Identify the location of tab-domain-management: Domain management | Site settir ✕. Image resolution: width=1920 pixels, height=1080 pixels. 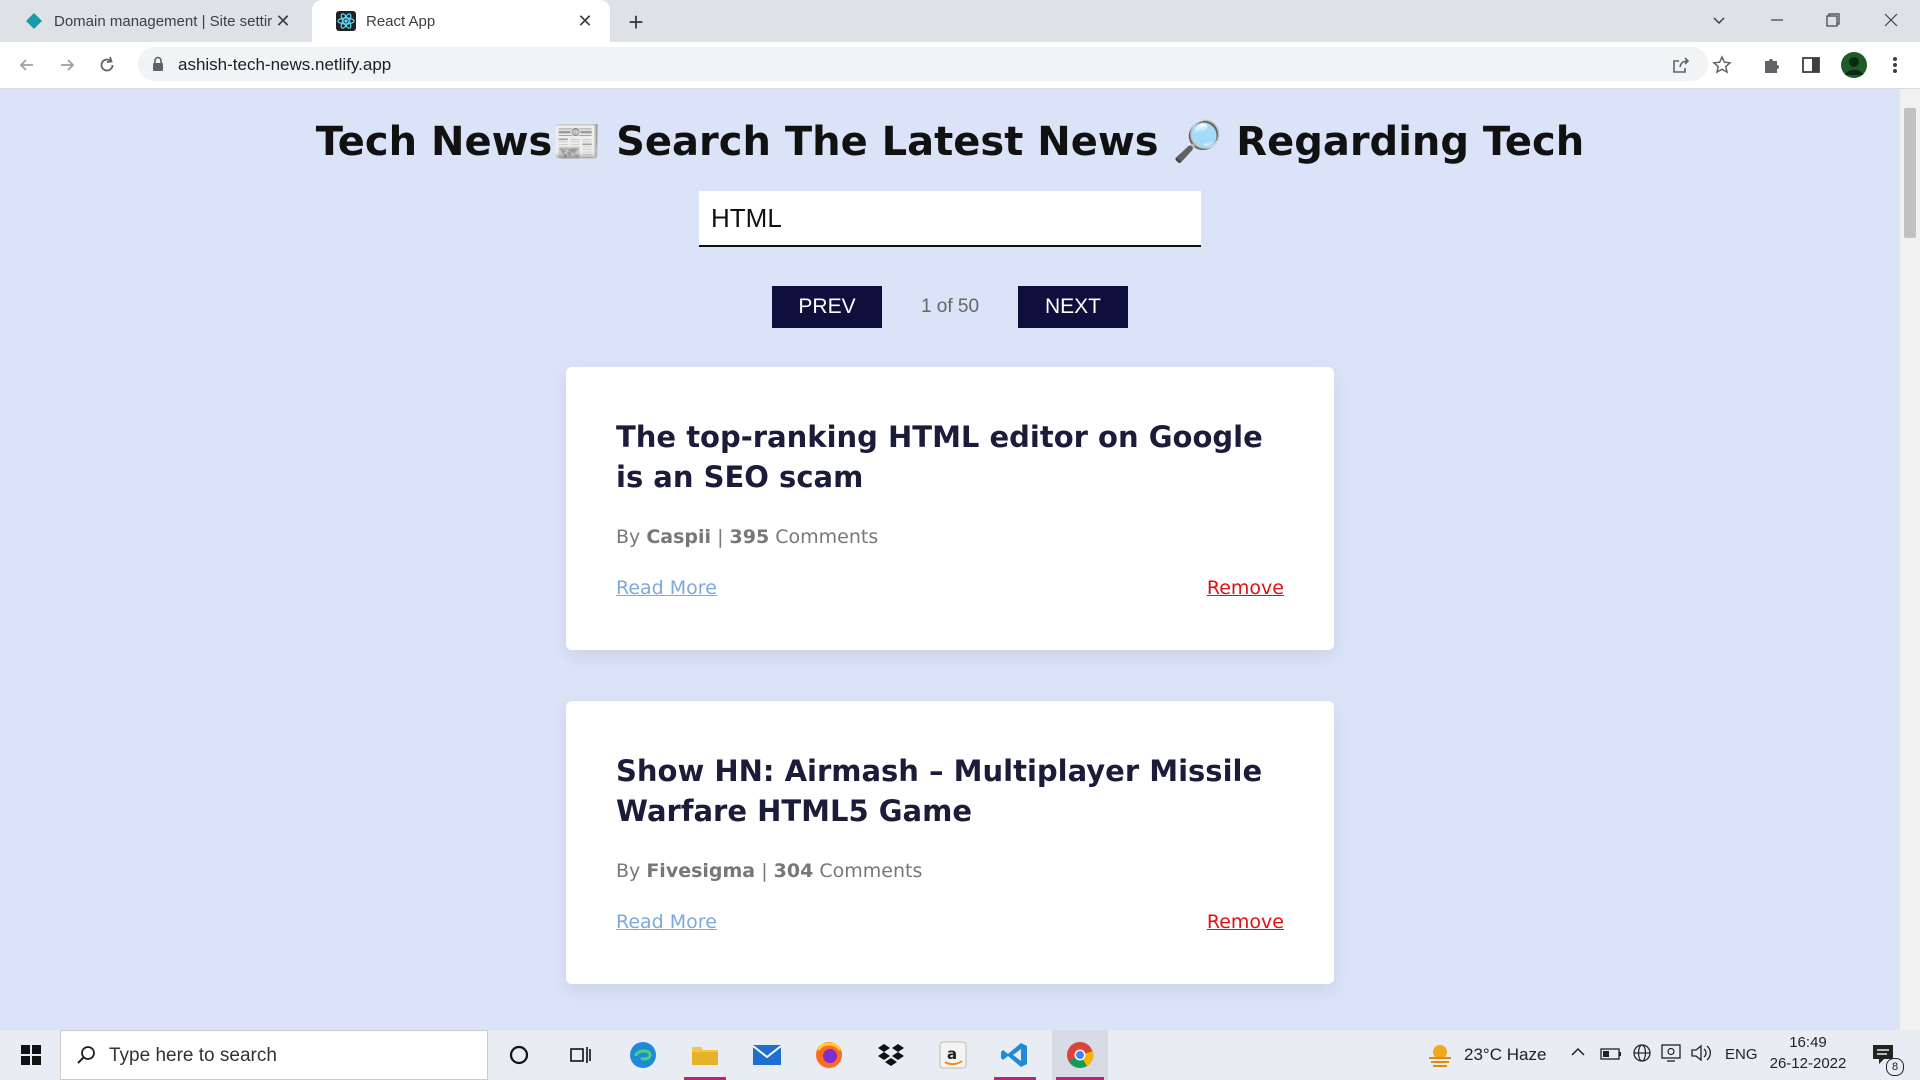
(154, 21).